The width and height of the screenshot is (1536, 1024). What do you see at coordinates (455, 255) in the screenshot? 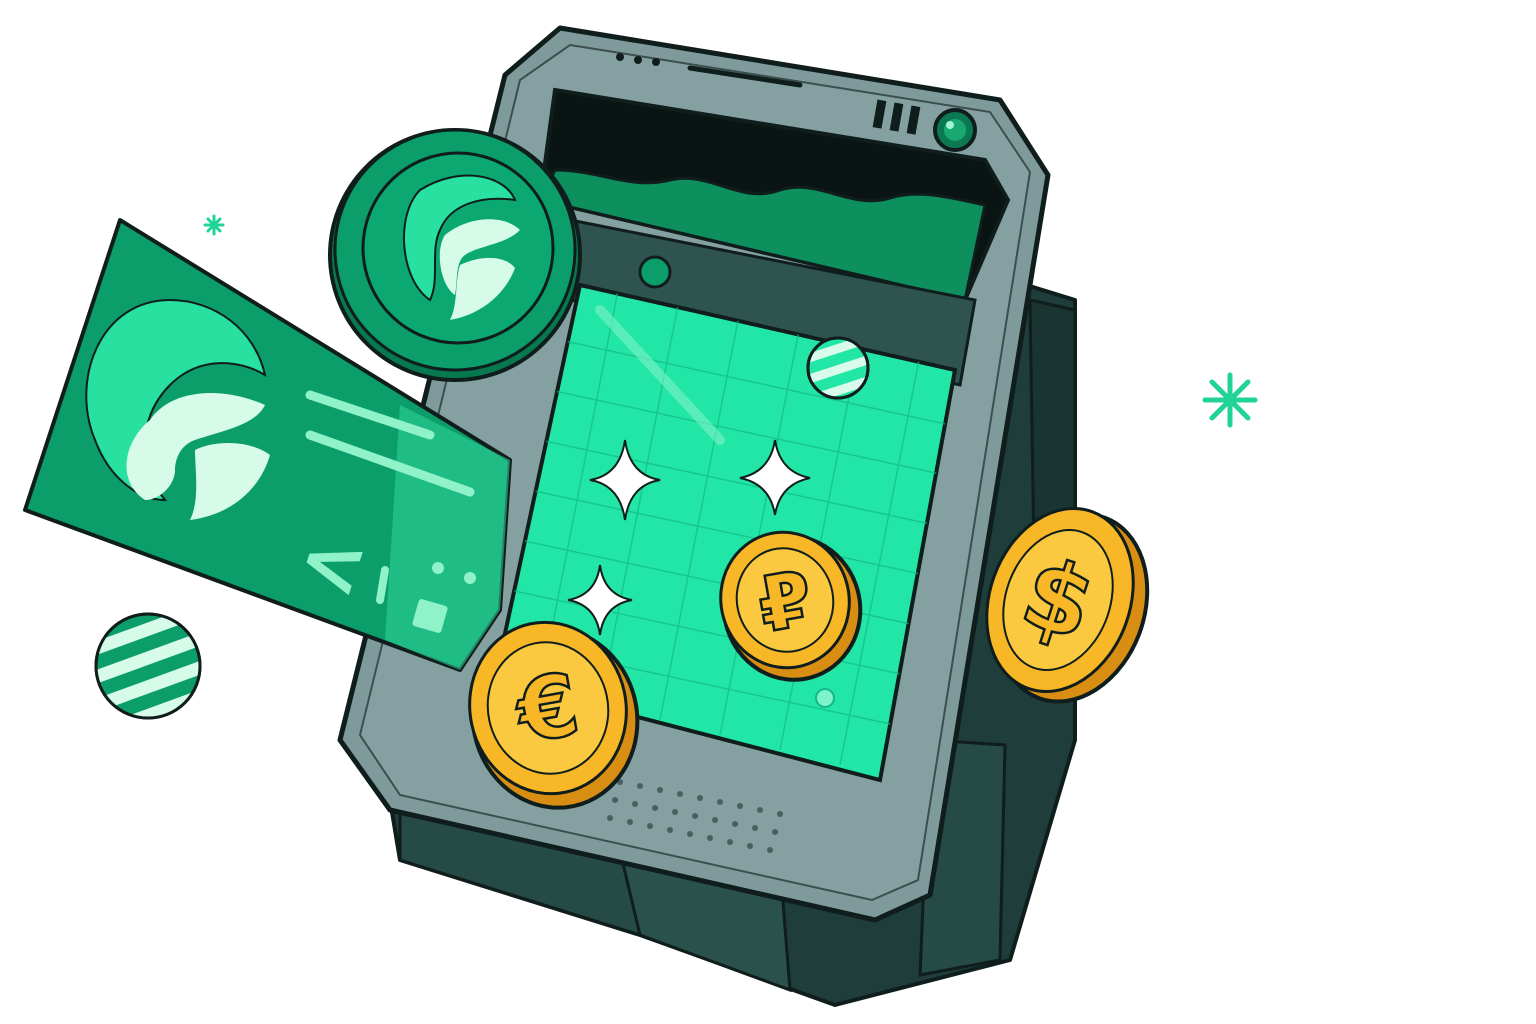
I see `brand-logo-coin-icon` at bounding box center [455, 255].